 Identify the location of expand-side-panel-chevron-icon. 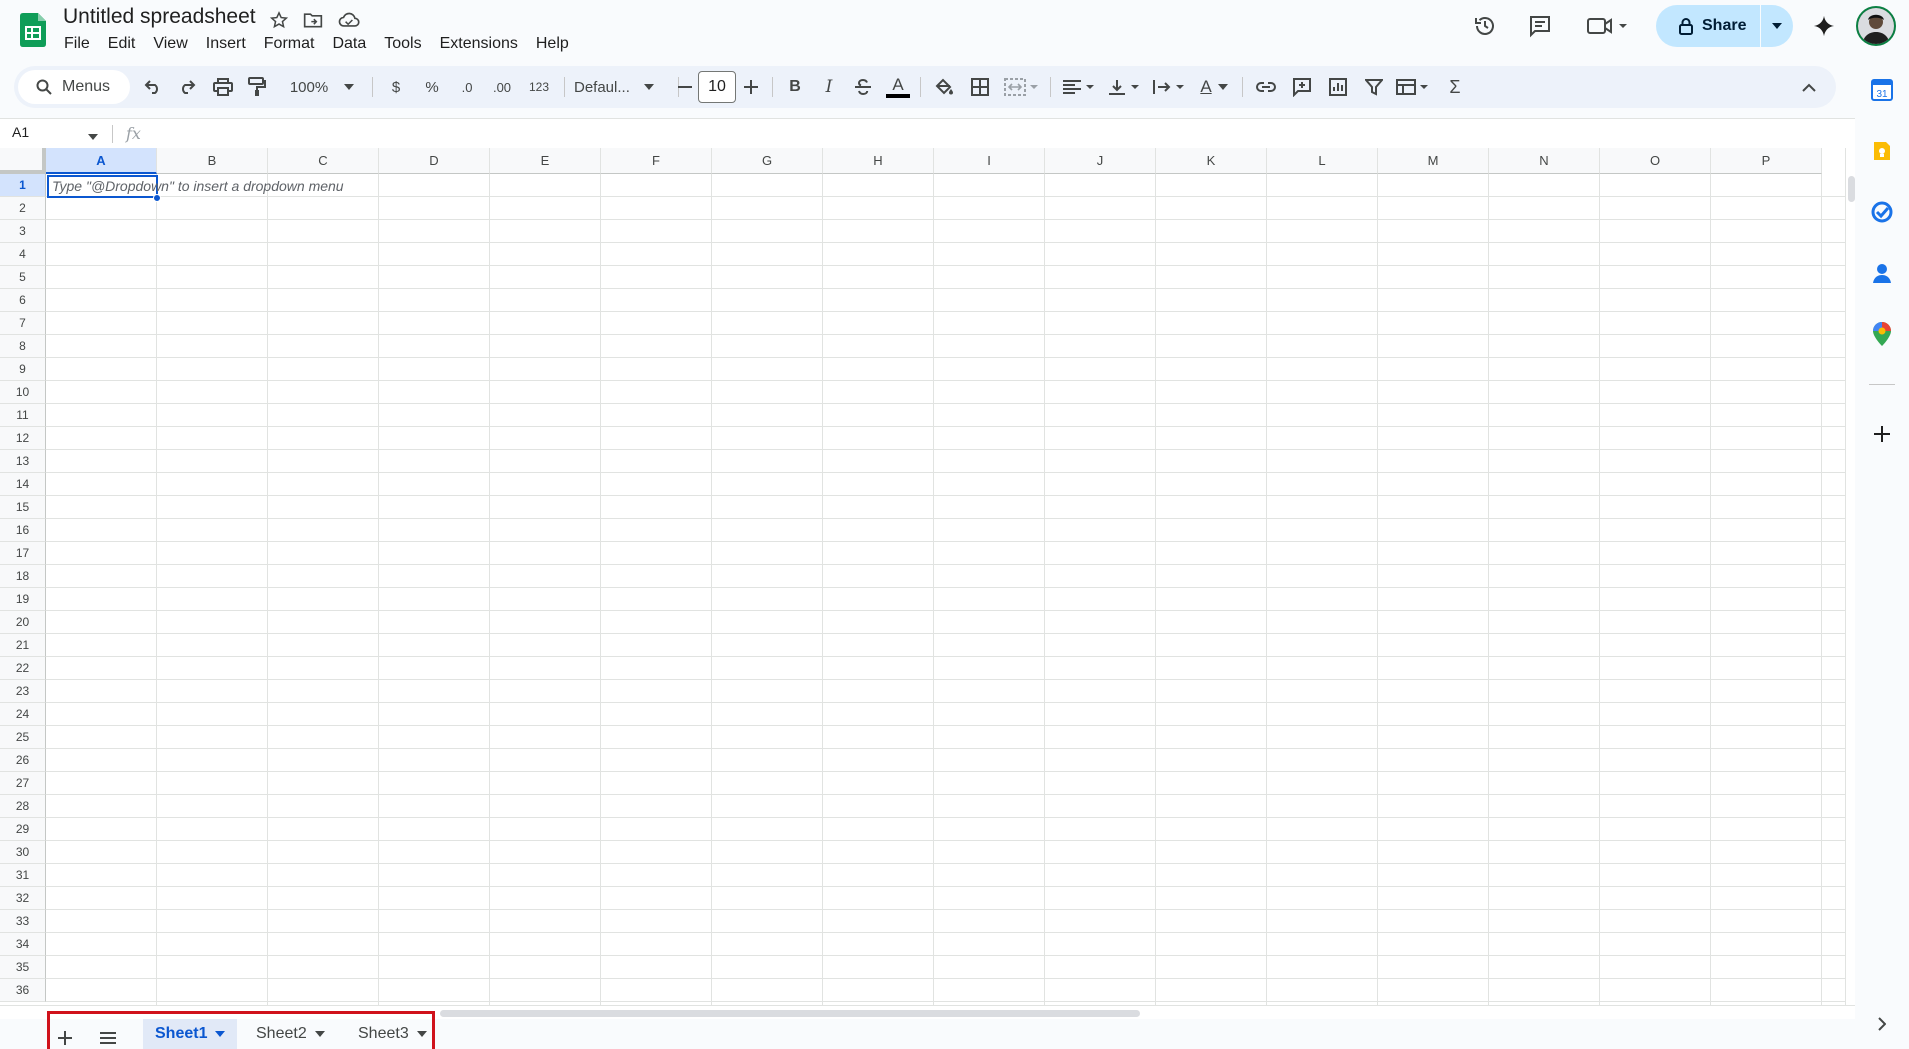
(1882, 1024).